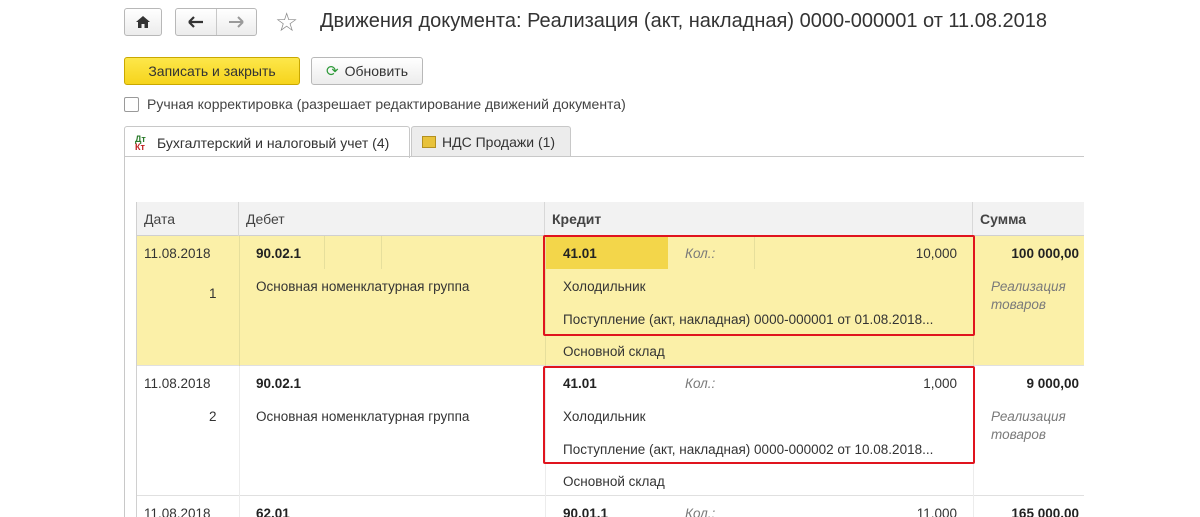  I want to click on refresh-button: ⟳ Обновить, so click(367, 71).